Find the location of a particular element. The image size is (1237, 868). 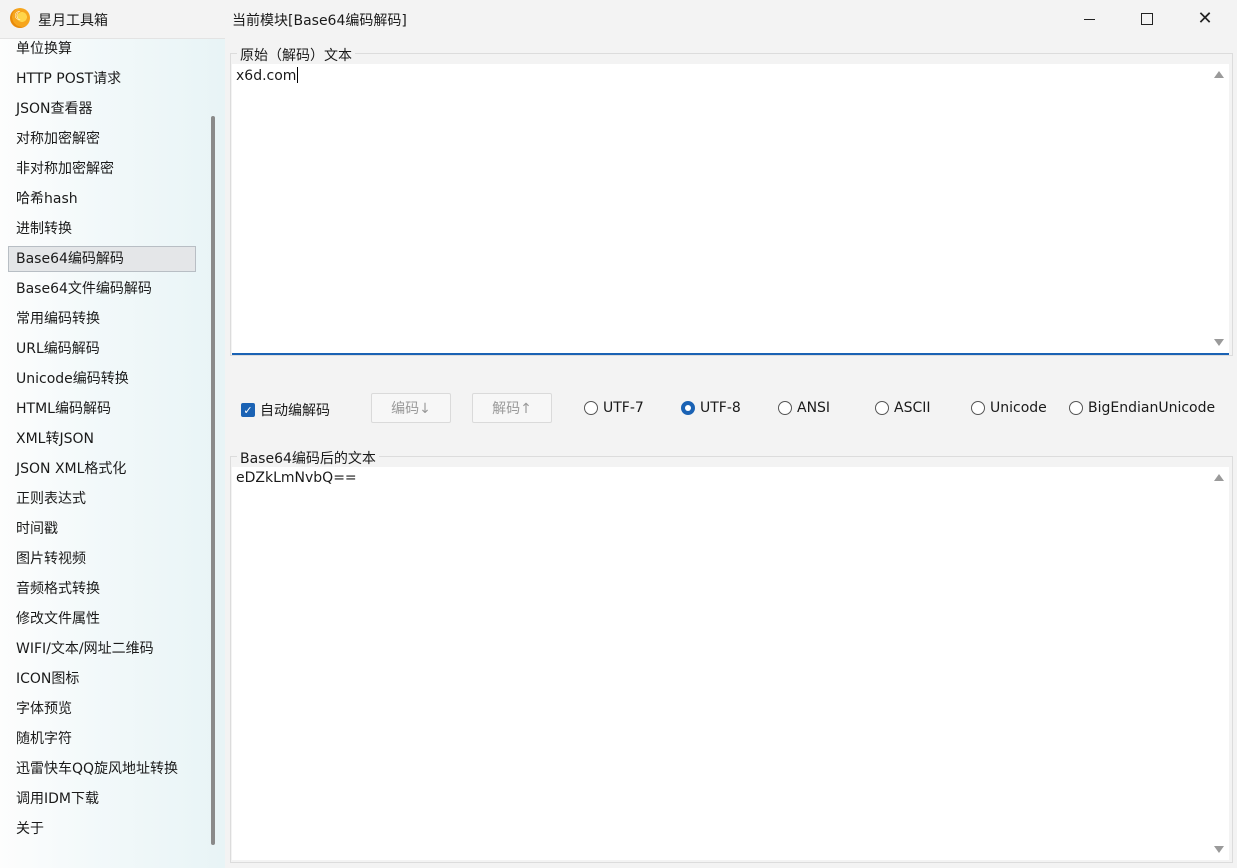

radio-utf7-label: UTF-7 is located at coordinates (623, 408).